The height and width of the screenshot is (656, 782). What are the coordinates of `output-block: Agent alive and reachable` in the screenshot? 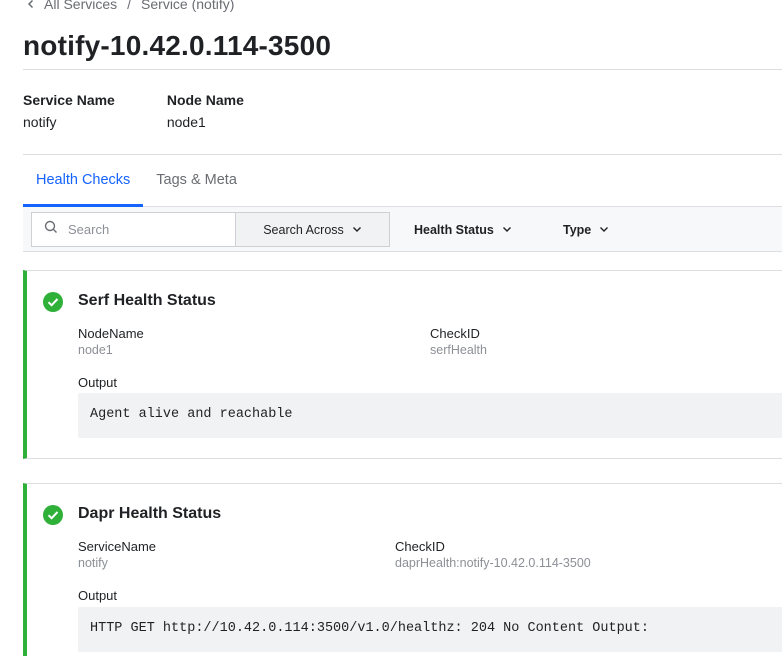 It's located at (430, 415).